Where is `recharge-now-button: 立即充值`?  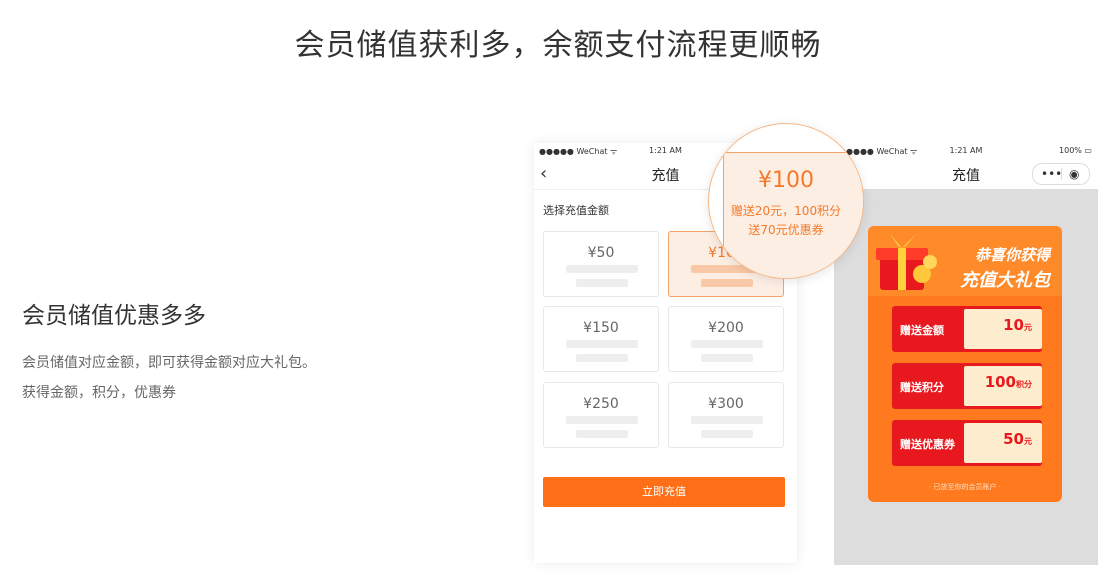
recharge-now-button: 立即充值 is located at coordinates (664, 492).